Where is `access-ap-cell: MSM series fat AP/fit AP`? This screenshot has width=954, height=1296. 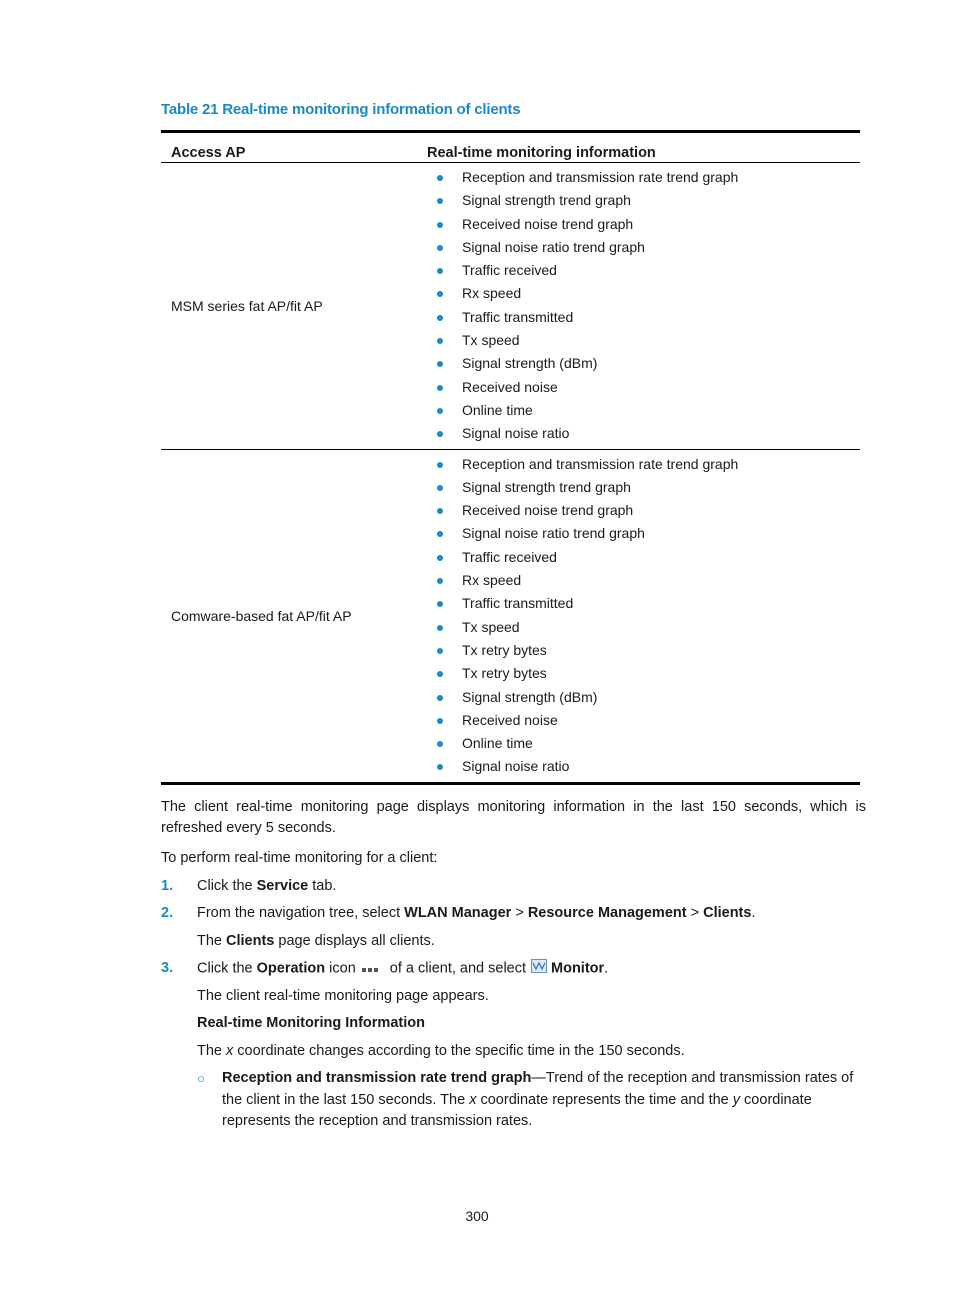
access-ap-cell: MSM series fat AP/fit AP is located at coordinates (290, 306).